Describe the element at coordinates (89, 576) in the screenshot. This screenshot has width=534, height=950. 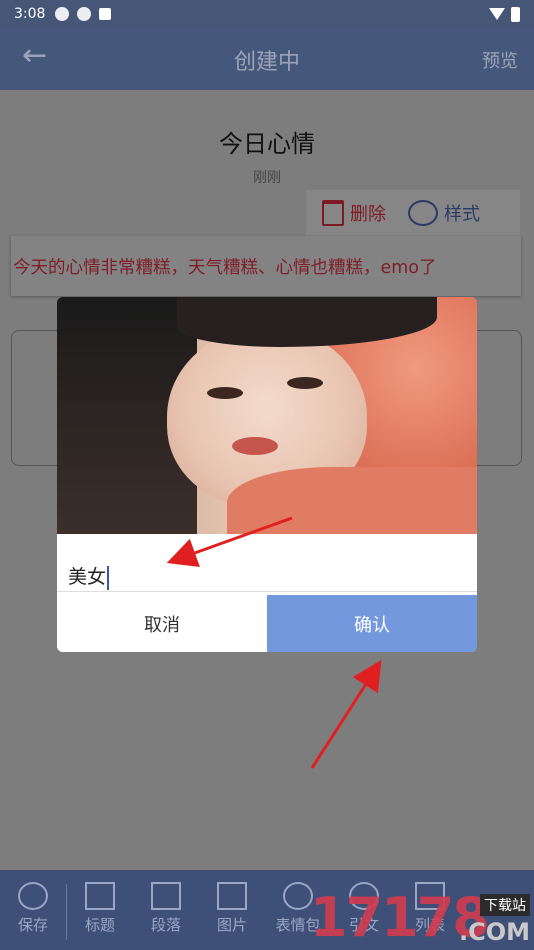
I see `caption-input-value: 美女` at that location.